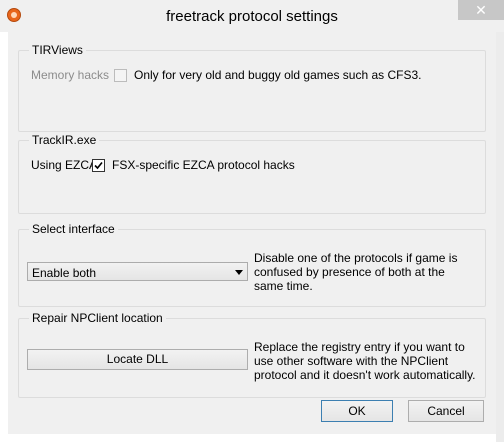 This screenshot has height=442, width=504. I want to click on select-interface-title: Select interface, so click(73, 229).